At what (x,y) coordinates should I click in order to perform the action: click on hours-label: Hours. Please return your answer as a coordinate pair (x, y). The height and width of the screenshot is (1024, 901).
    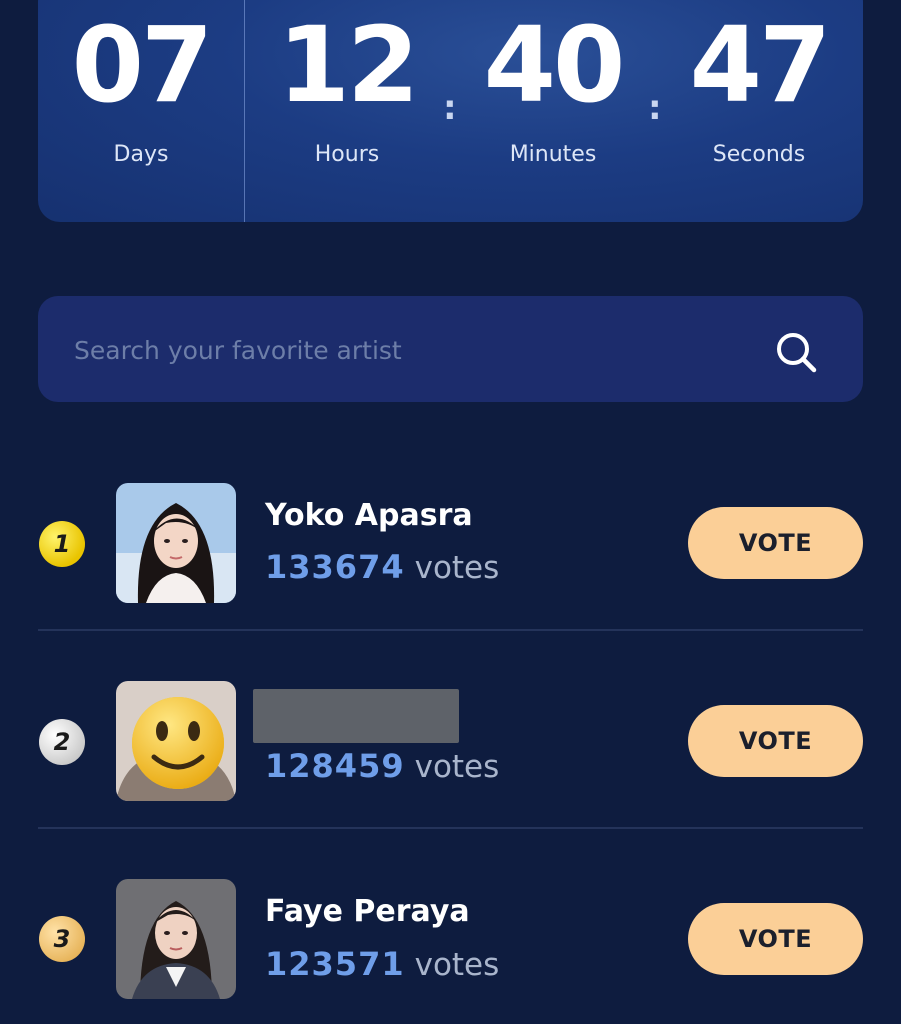
    Looking at the image, I should click on (347, 154).